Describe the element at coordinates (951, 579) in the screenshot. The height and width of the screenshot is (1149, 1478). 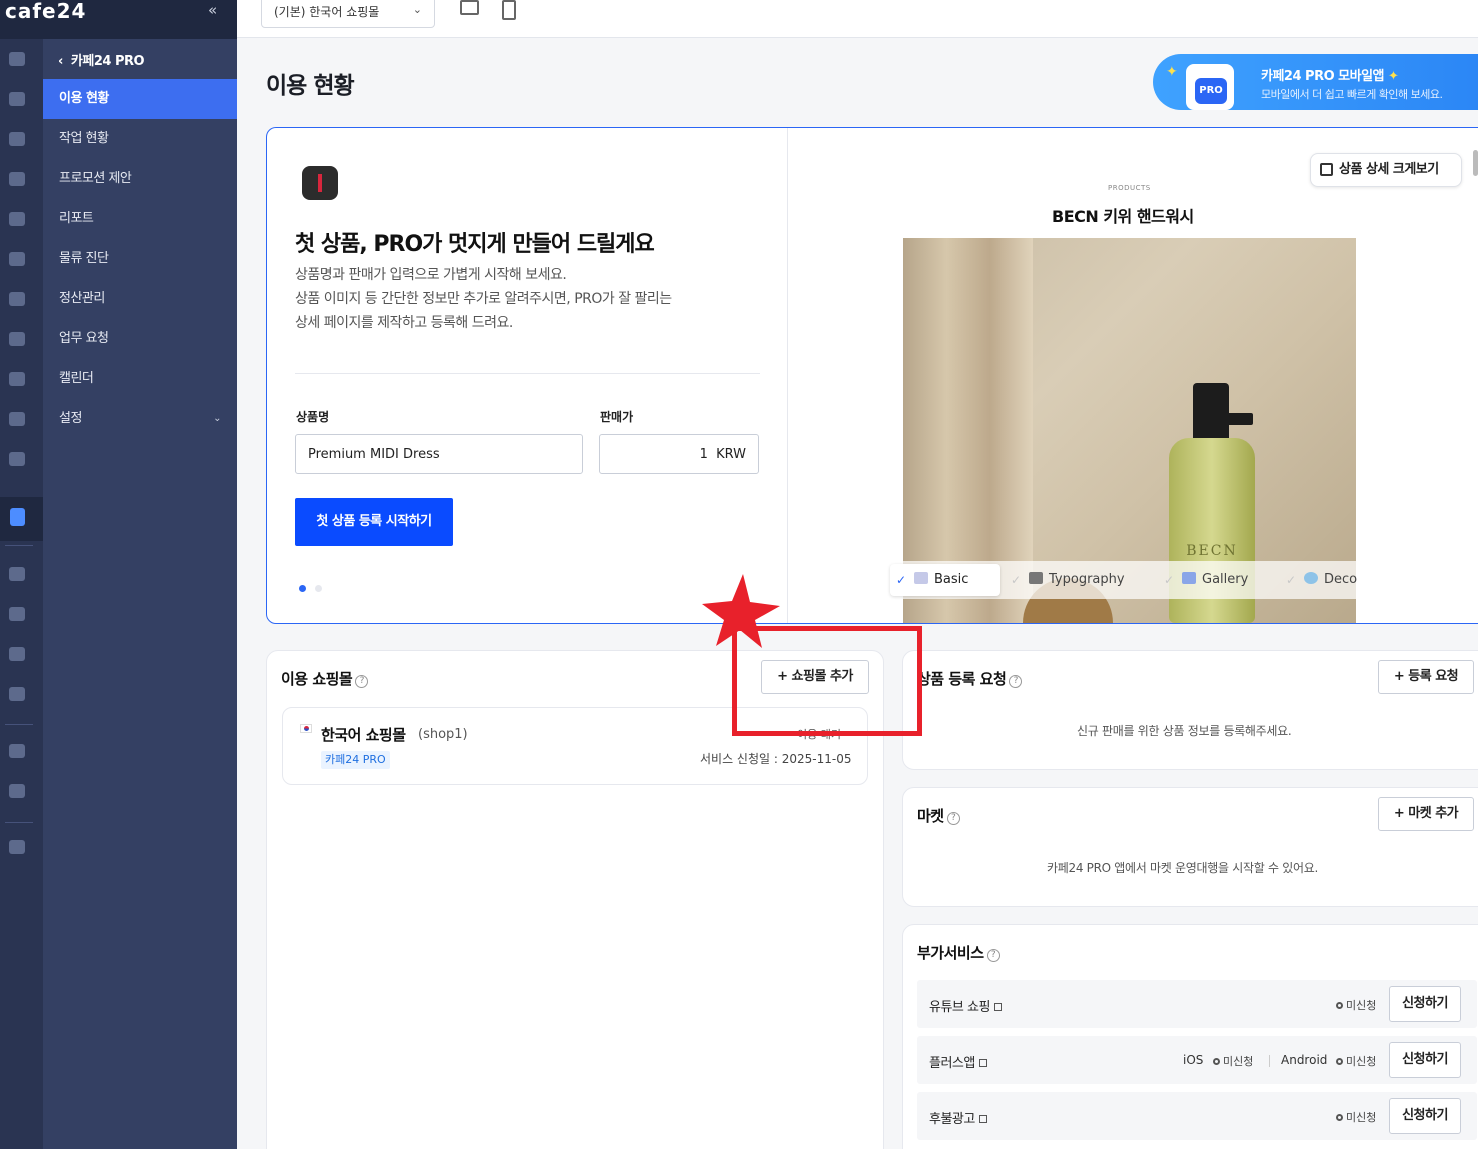
I see `tab-basic-label: Basic` at that location.